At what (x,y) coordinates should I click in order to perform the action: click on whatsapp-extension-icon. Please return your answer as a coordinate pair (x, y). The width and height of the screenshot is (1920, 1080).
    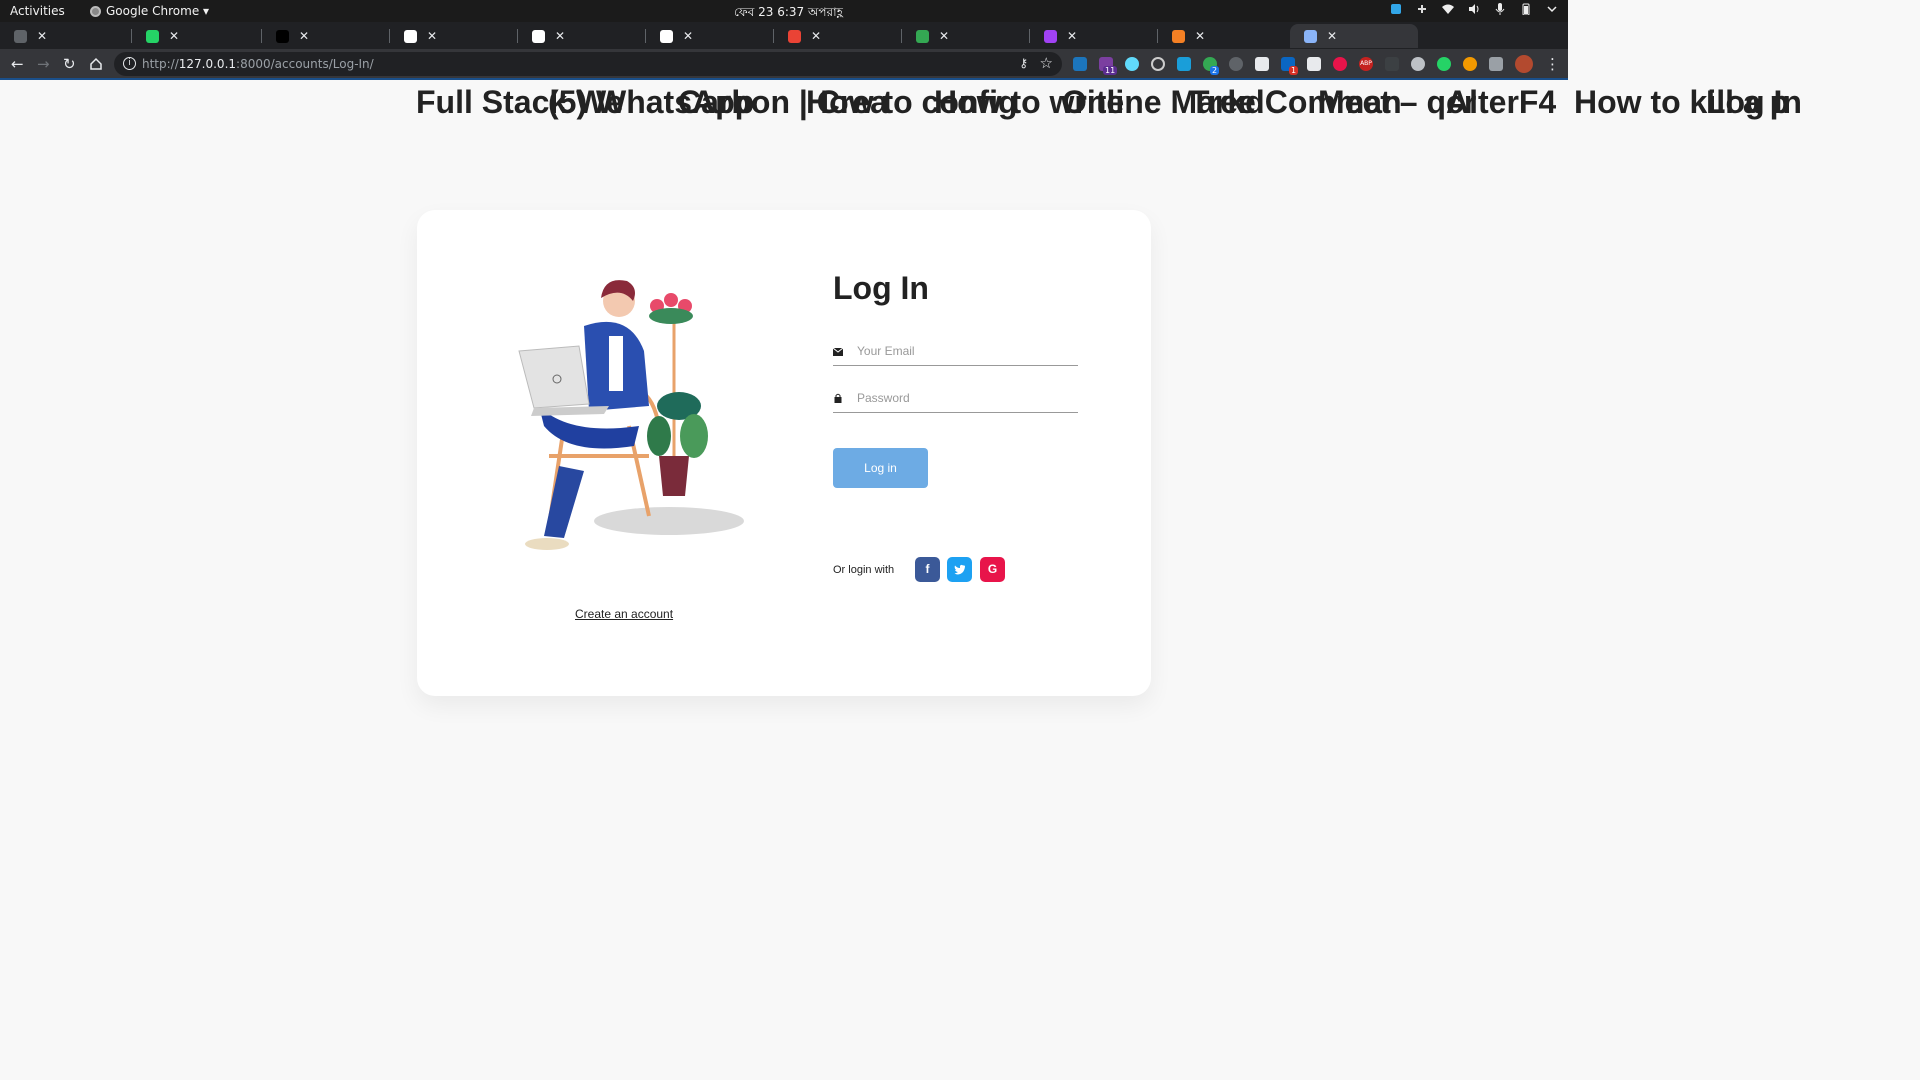
    Looking at the image, I should click on (1444, 64).